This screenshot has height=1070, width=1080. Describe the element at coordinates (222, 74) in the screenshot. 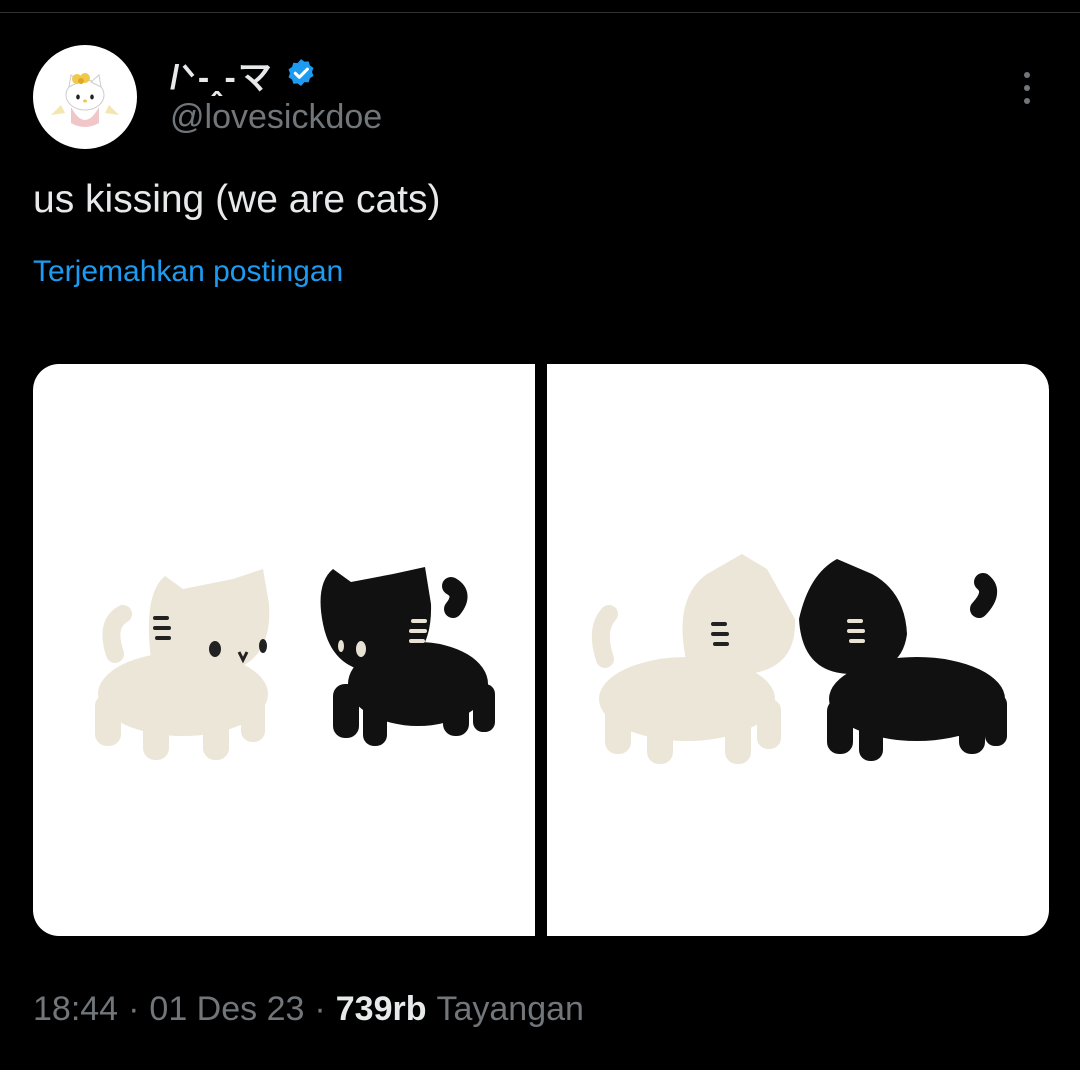

I see `display-name: /ᐠ-ꞈ-マ` at that location.